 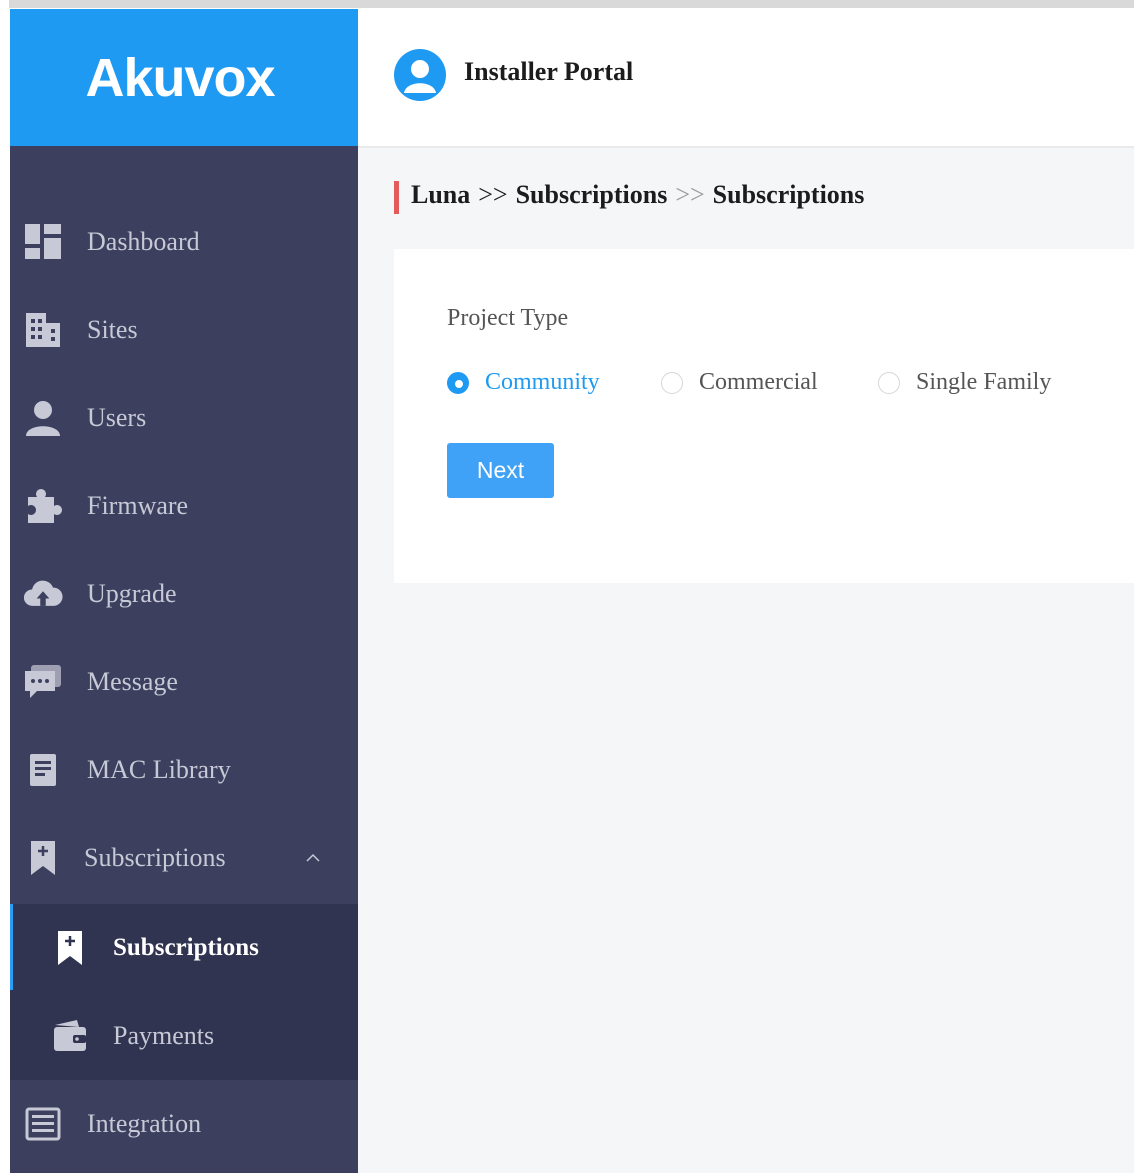 I want to click on puzzle-icon, so click(x=43, y=506).